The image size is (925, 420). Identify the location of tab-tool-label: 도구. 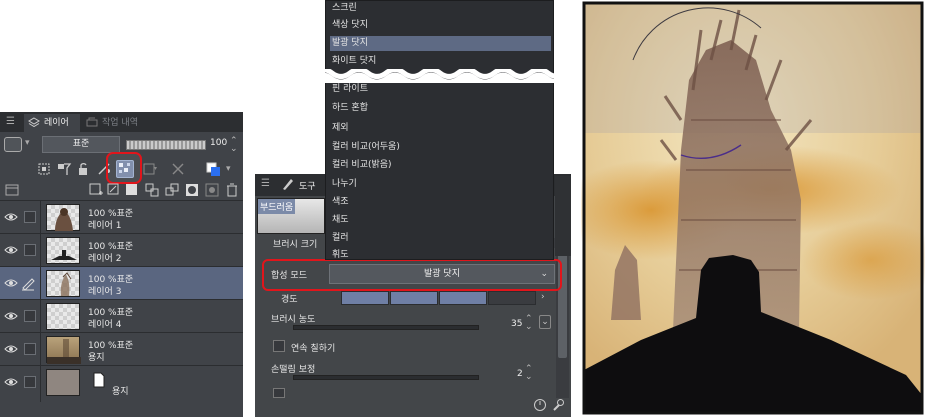
(307, 185).